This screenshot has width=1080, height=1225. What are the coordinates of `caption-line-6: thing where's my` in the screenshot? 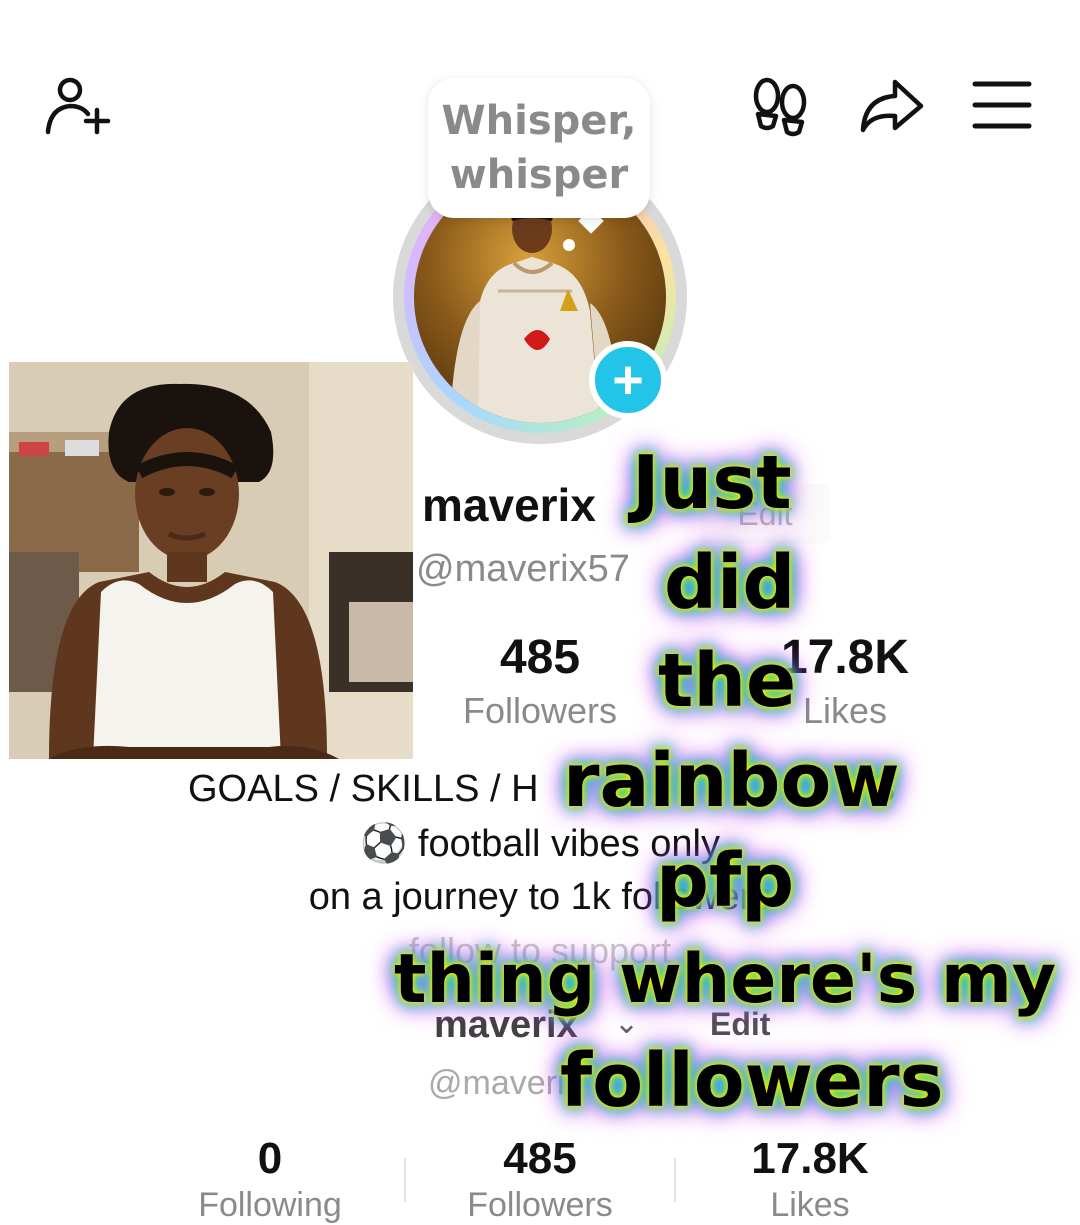 It's located at (725, 979).